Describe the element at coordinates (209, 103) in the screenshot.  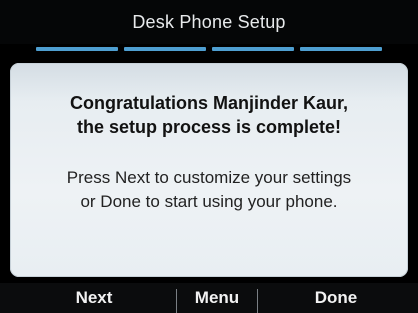
I see `dialog-title-line: Congratulations Manjinder Kaur,` at that location.